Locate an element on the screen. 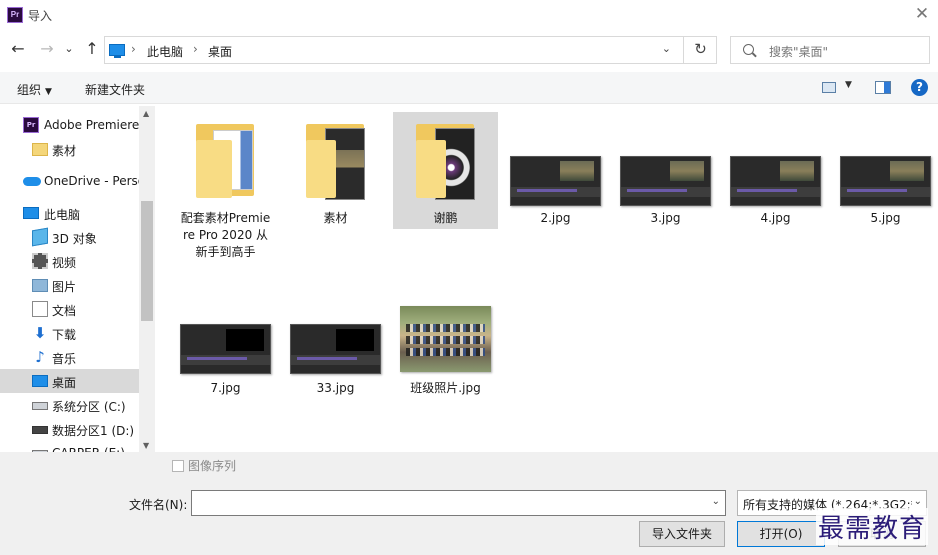  sidebar-item-label: OneDrive - Perso is located at coordinates (91, 181).